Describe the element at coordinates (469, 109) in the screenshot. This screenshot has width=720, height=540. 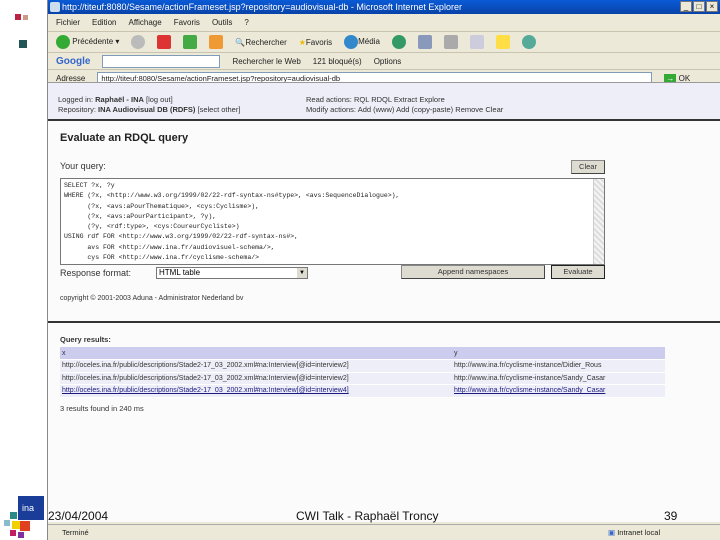
I see `remove-link: Remove` at that location.